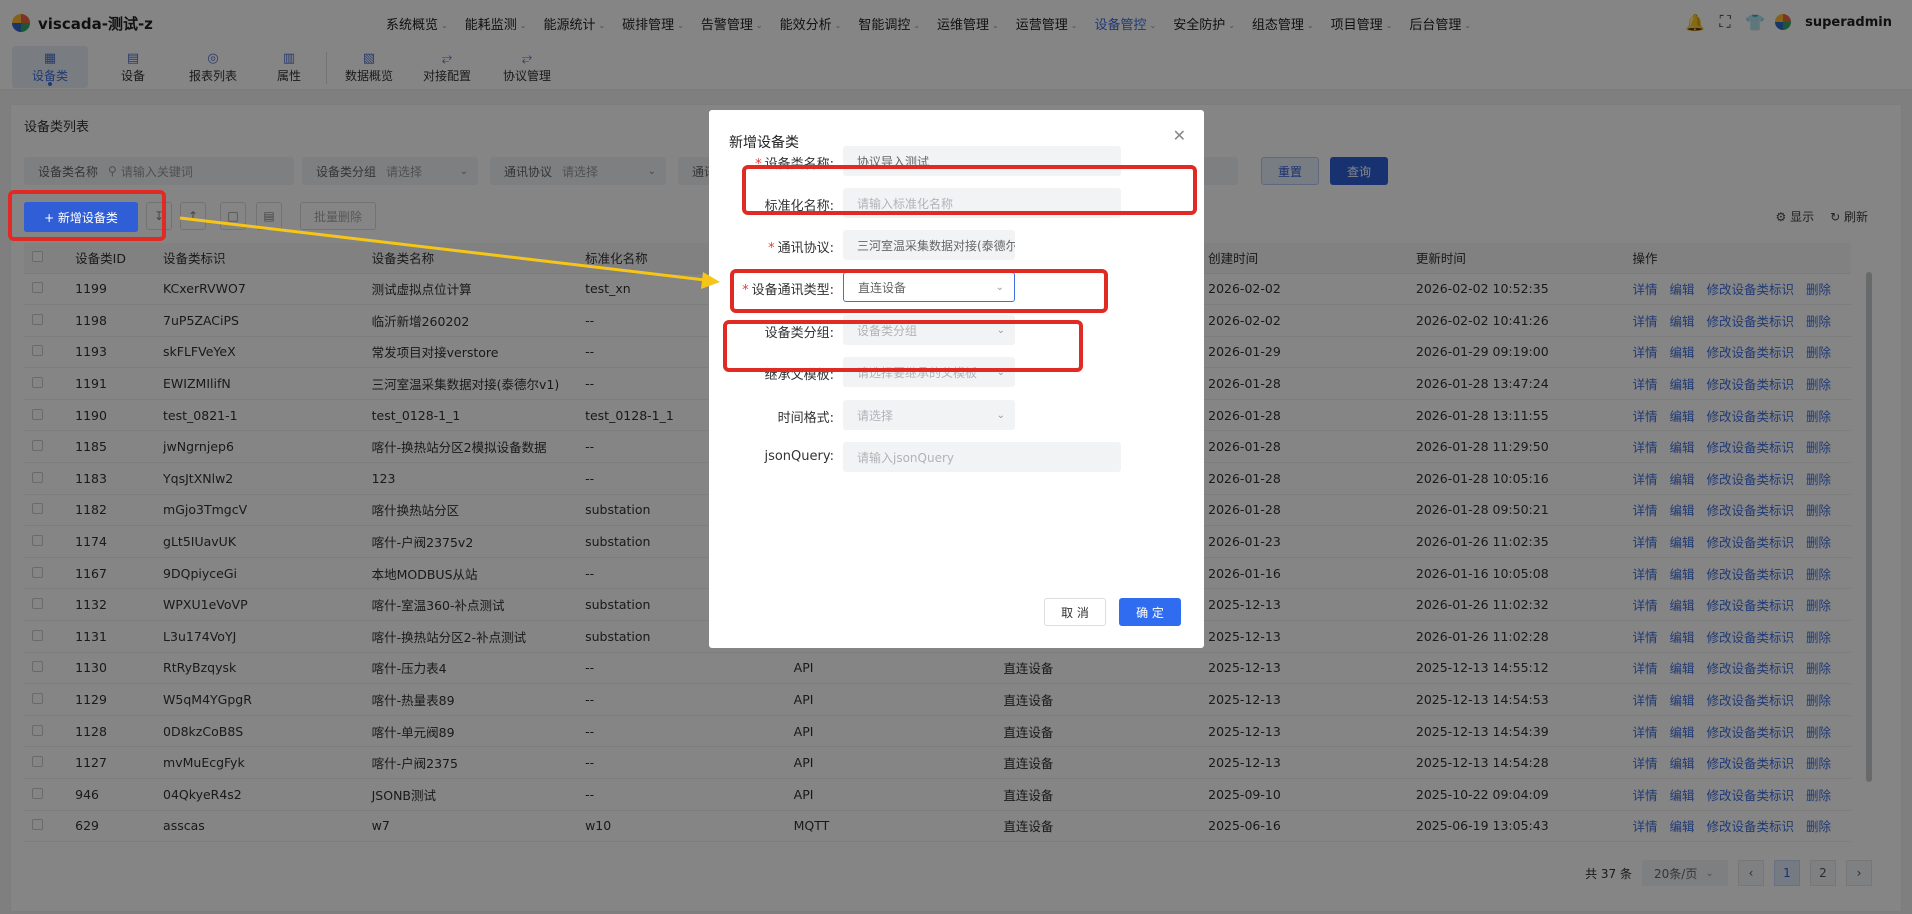  I want to click on form-label-text: 设备类分组:, so click(799, 333).